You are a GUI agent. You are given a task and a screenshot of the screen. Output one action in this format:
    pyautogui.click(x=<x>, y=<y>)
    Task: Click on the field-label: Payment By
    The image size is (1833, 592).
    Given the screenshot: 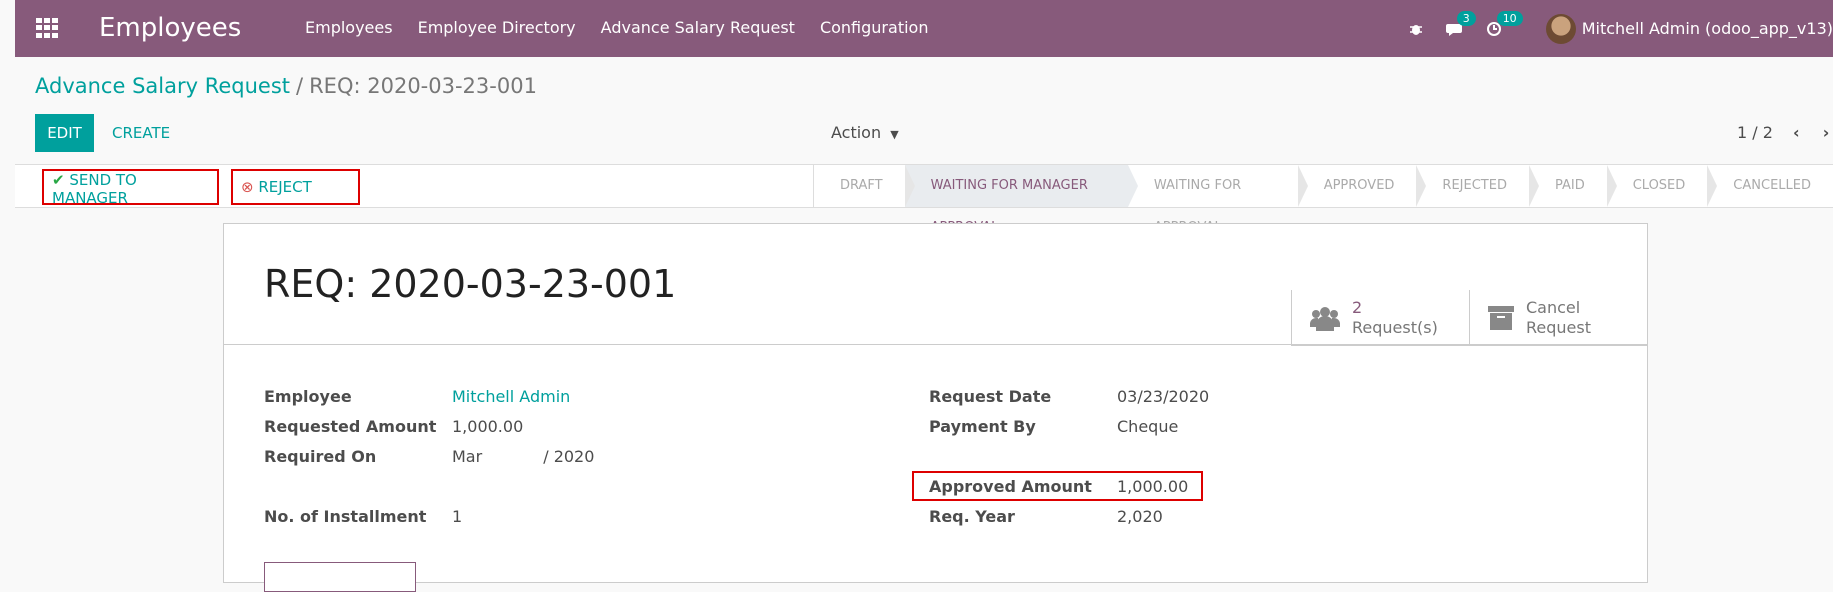 What is the action you would take?
    pyautogui.click(x=982, y=426)
    